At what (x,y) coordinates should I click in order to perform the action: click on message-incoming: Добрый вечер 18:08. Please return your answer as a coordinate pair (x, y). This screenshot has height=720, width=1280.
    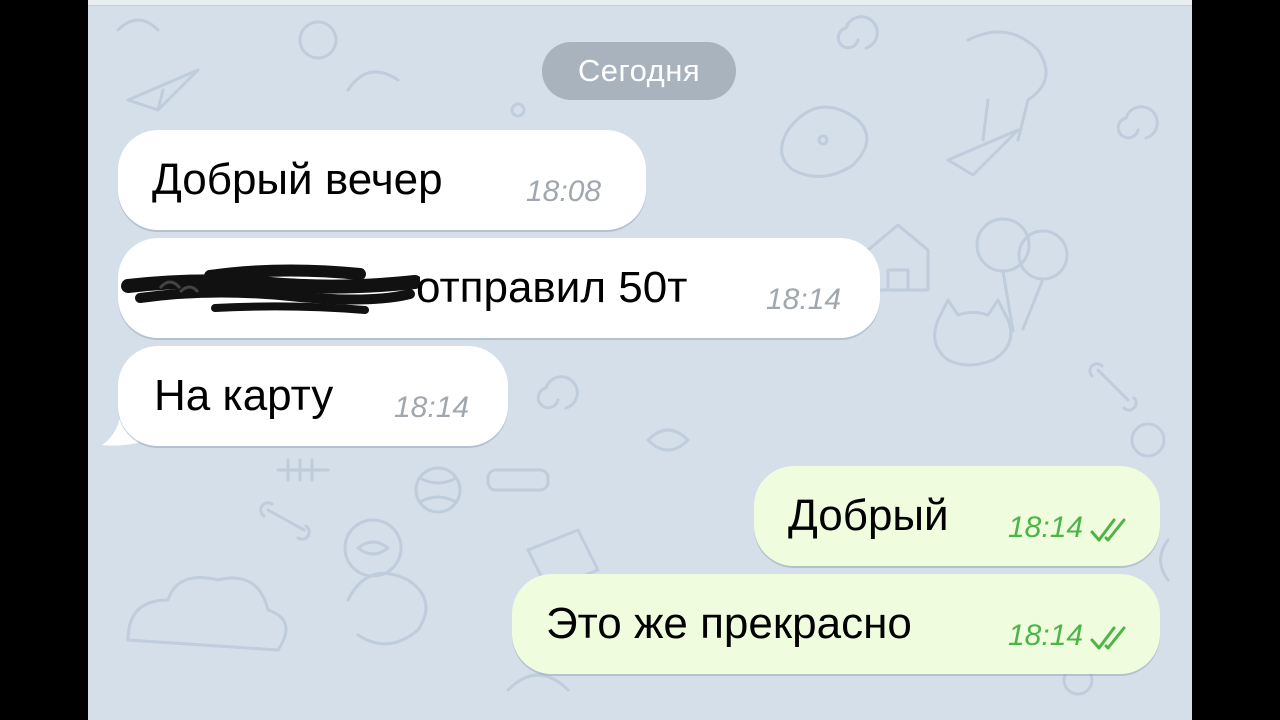
    Looking at the image, I should click on (382, 180).